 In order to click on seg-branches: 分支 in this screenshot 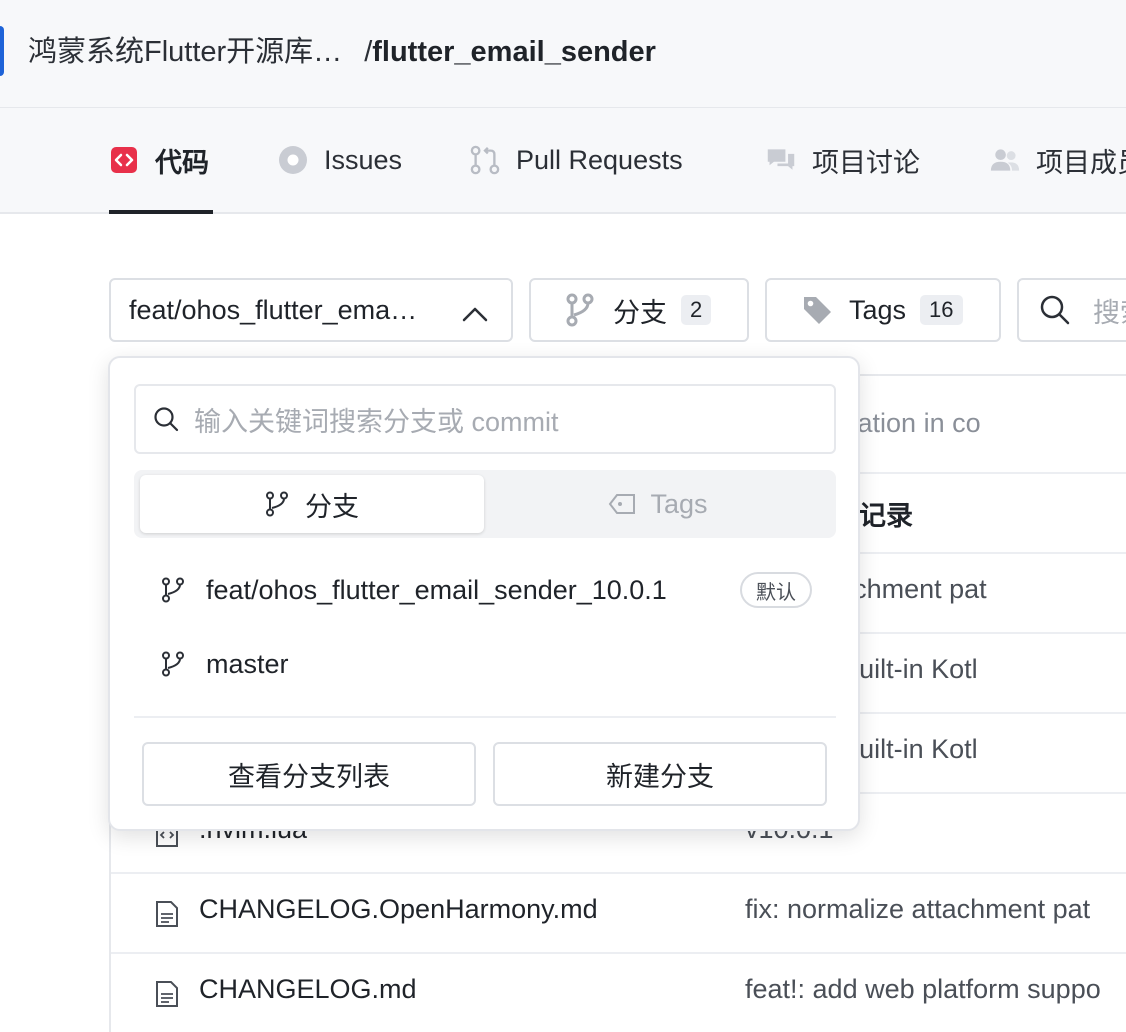, I will do `click(312, 504)`.